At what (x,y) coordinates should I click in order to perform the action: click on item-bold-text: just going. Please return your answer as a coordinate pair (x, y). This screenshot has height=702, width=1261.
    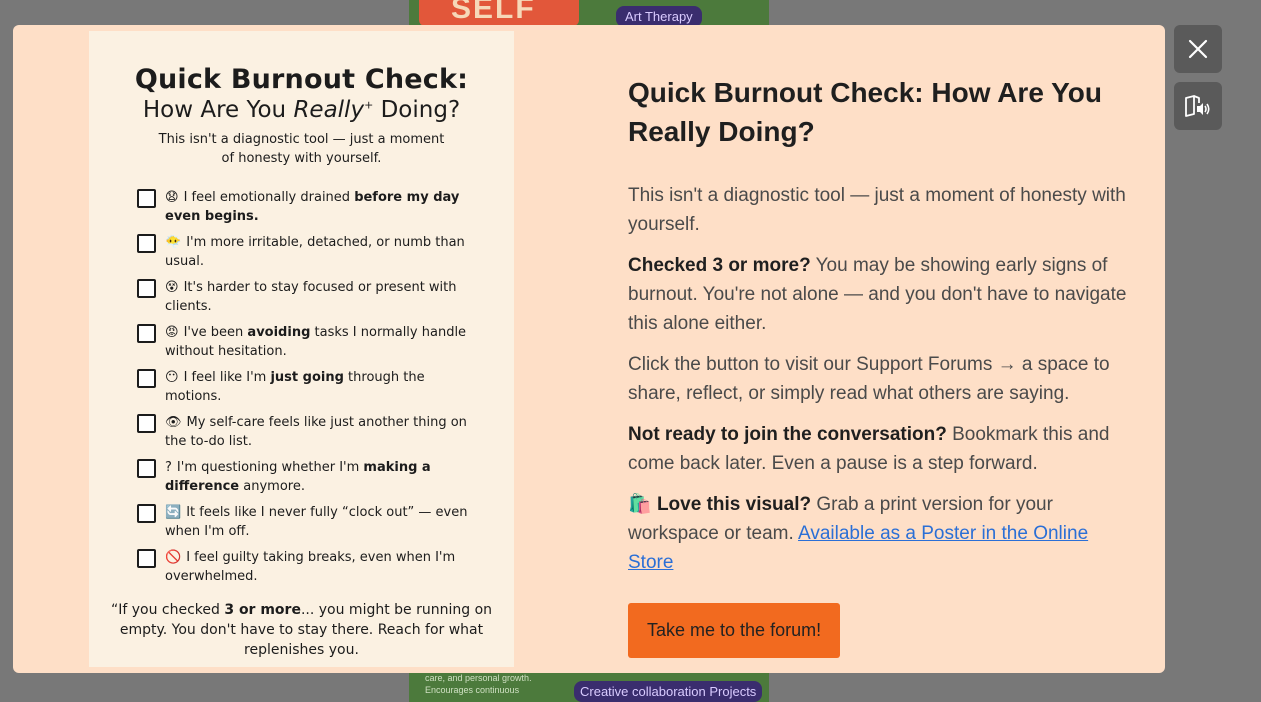
    Looking at the image, I should click on (307, 377).